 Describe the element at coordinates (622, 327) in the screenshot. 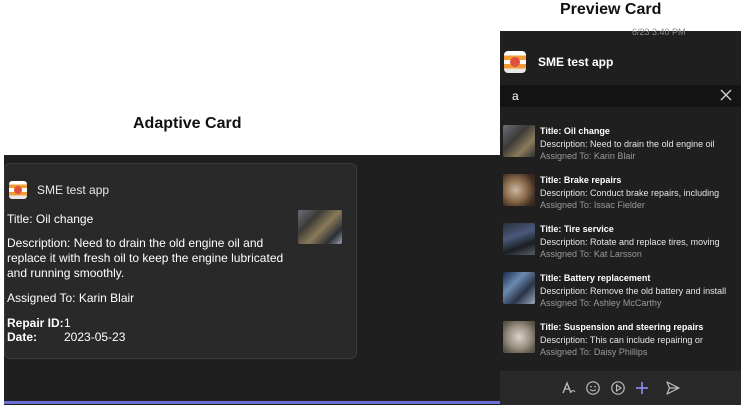

I see `result-title: Title: Suspension and steering repairs` at that location.